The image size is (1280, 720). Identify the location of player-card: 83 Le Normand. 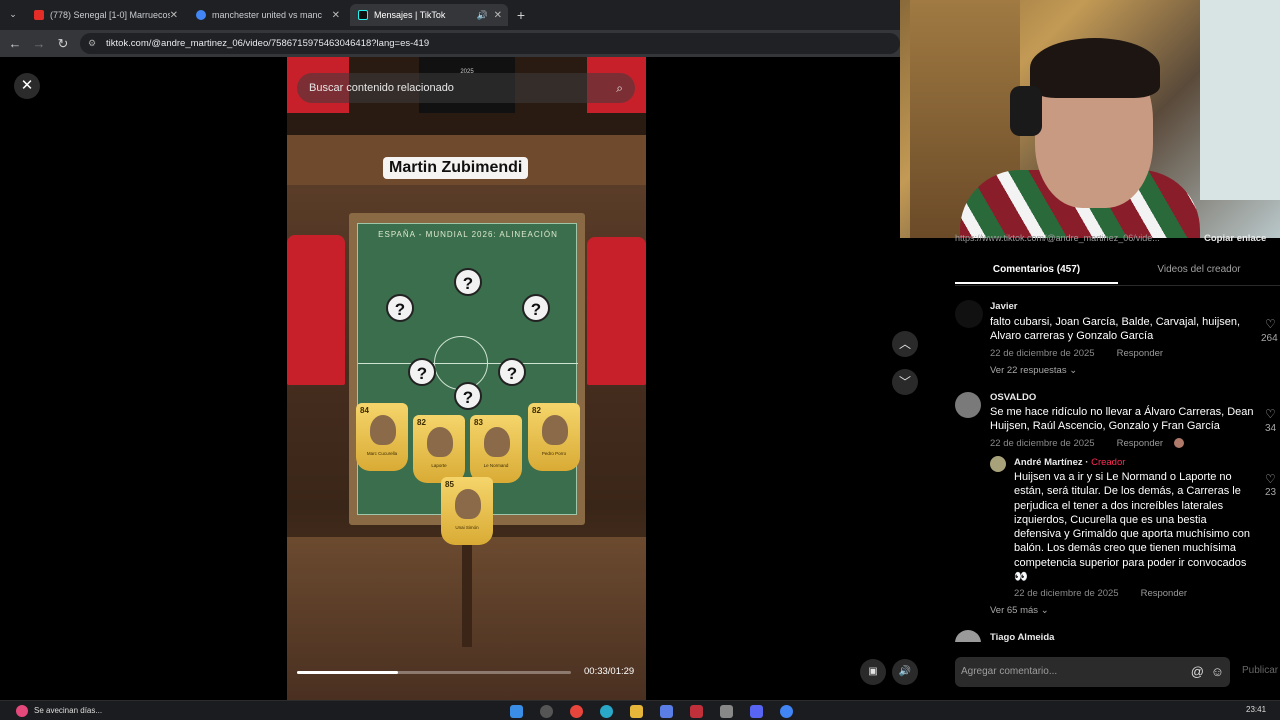
(496, 449).